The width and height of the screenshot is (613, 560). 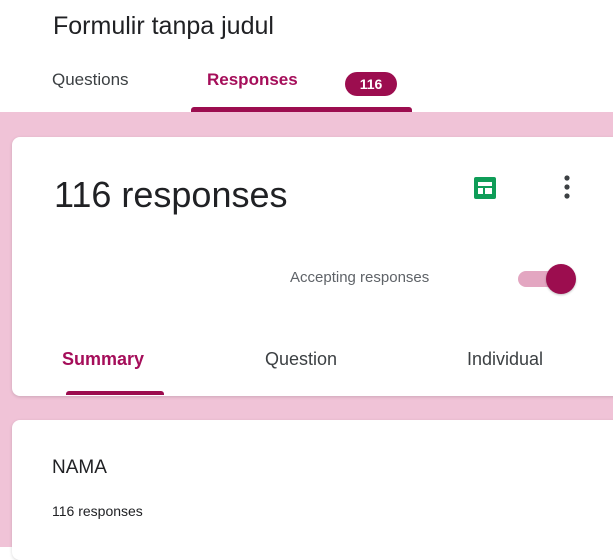 I want to click on link-to-sheets-button, so click(x=485, y=188).